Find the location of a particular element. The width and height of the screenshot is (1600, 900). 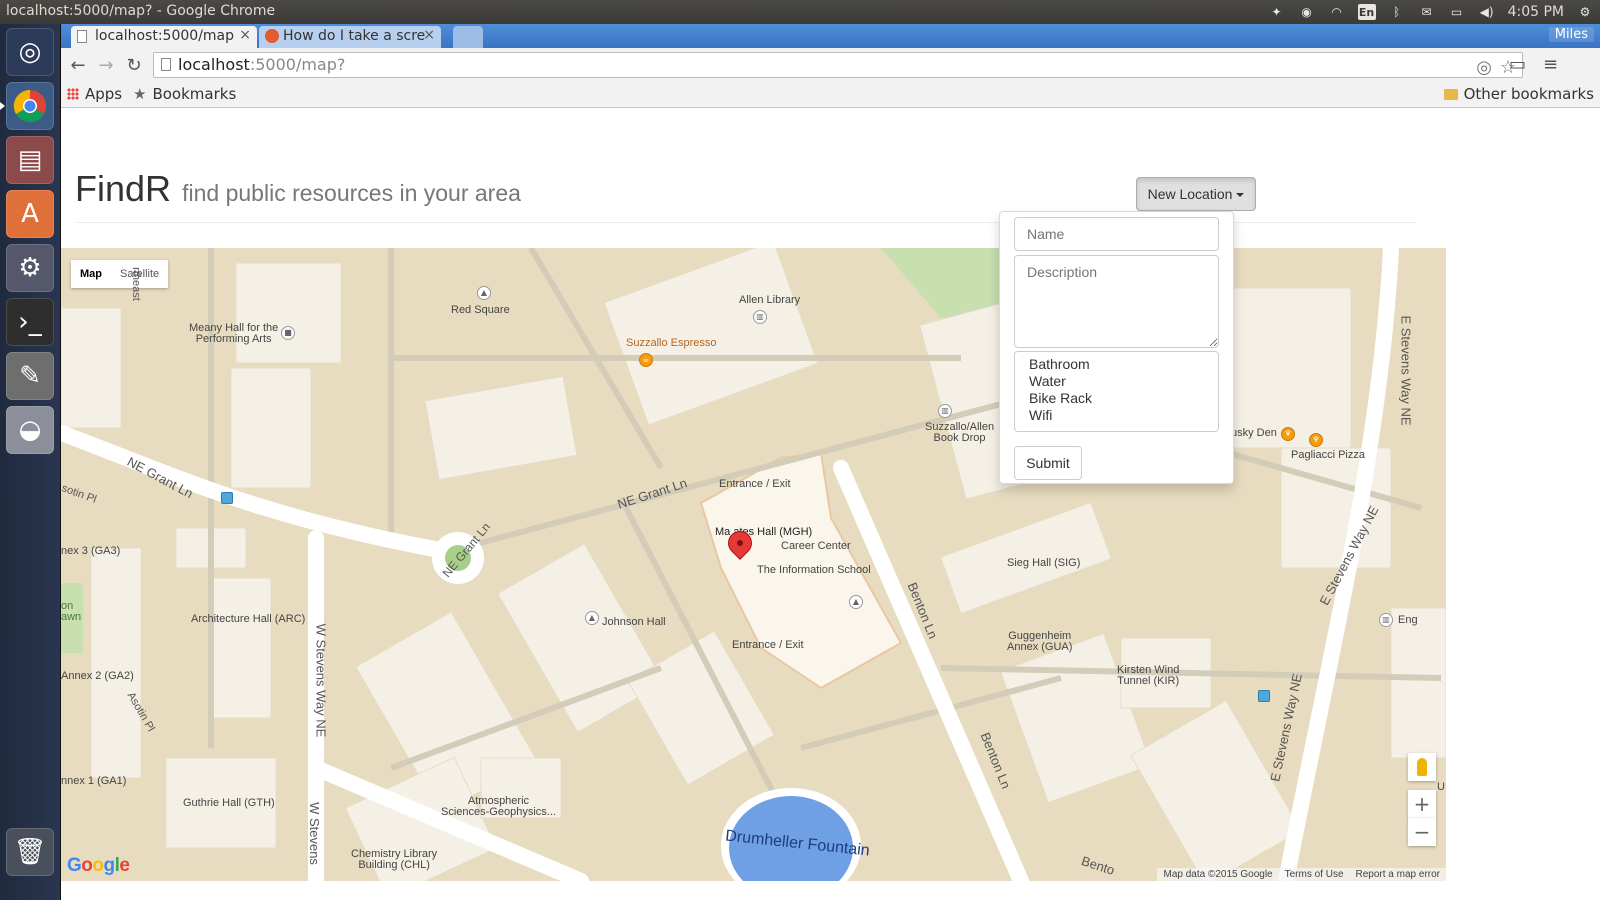

option-wifi: Wifi is located at coordinates (1116, 415).